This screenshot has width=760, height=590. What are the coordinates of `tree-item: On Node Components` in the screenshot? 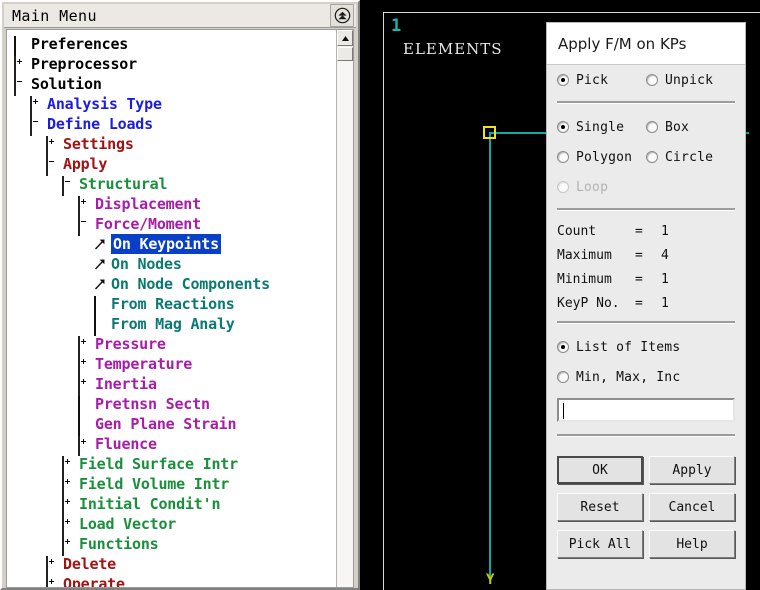 It's located at (173, 284).